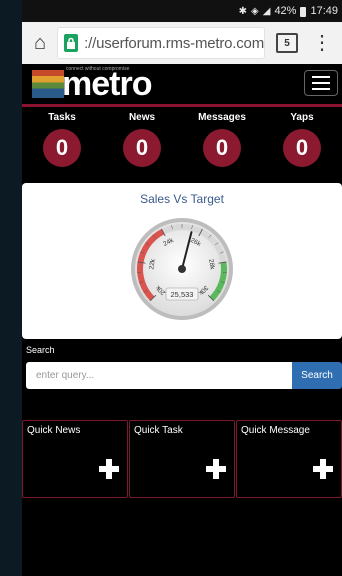  What do you see at coordinates (174, 43) in the screenshot?
I see `url-text: ://userforum.rms-metro.com` at bounding box center [174, 43].